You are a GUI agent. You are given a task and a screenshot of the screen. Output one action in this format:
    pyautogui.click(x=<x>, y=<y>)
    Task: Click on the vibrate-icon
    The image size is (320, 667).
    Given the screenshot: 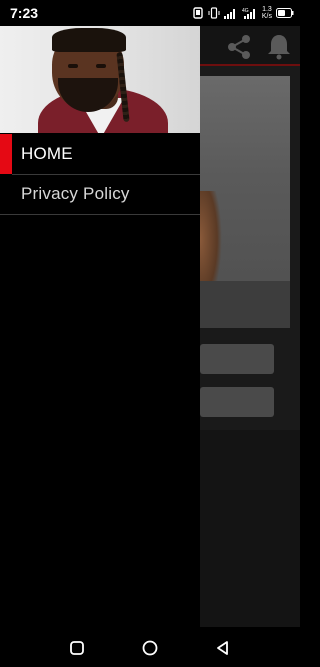 What is the action you would take?
    pyautogui.click(x=214, y=13)
    